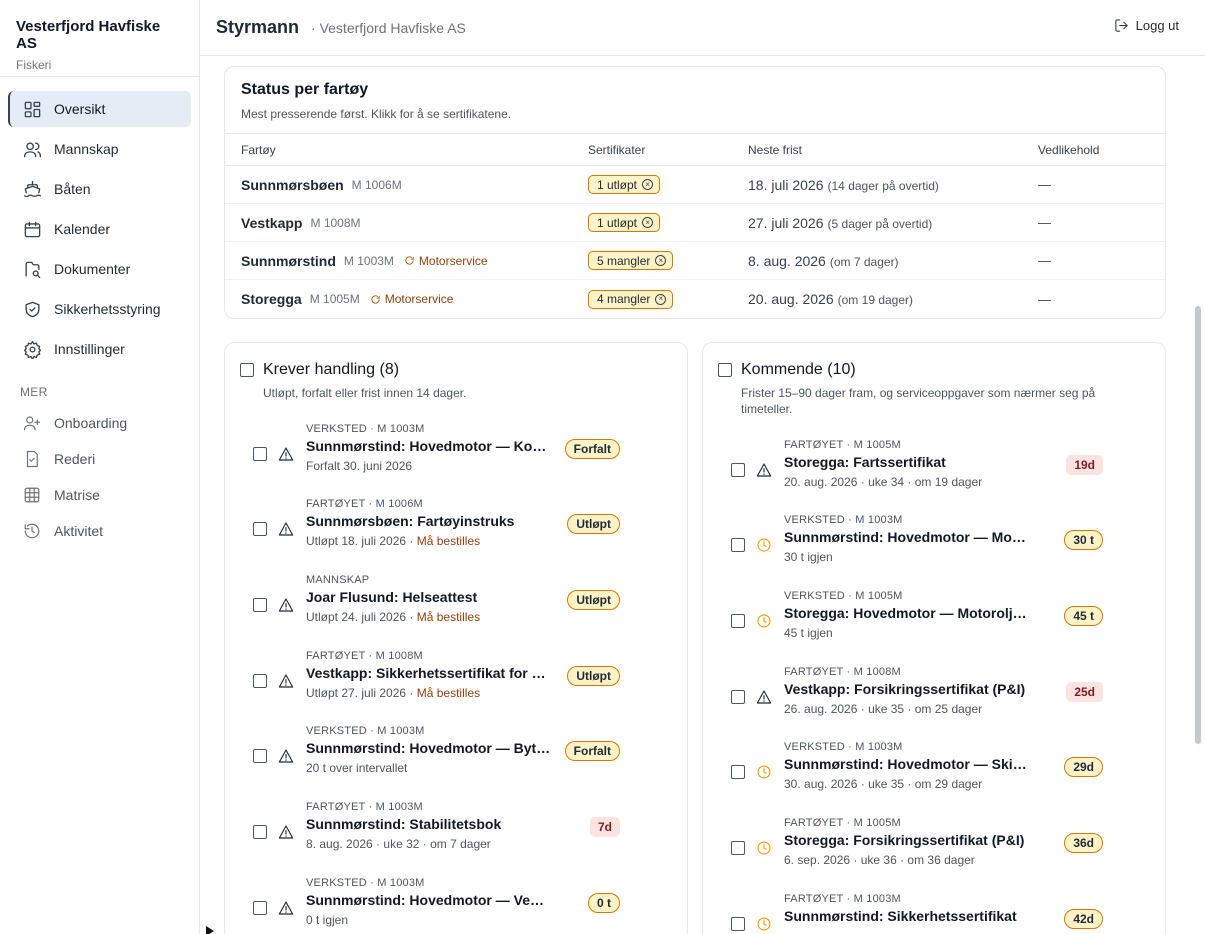 The height and width of the screenshot is (934, 1205). Describe the element at coordinates (808, 557) in the screenshot. I see `task-detail: 30 t igjen` at that location.